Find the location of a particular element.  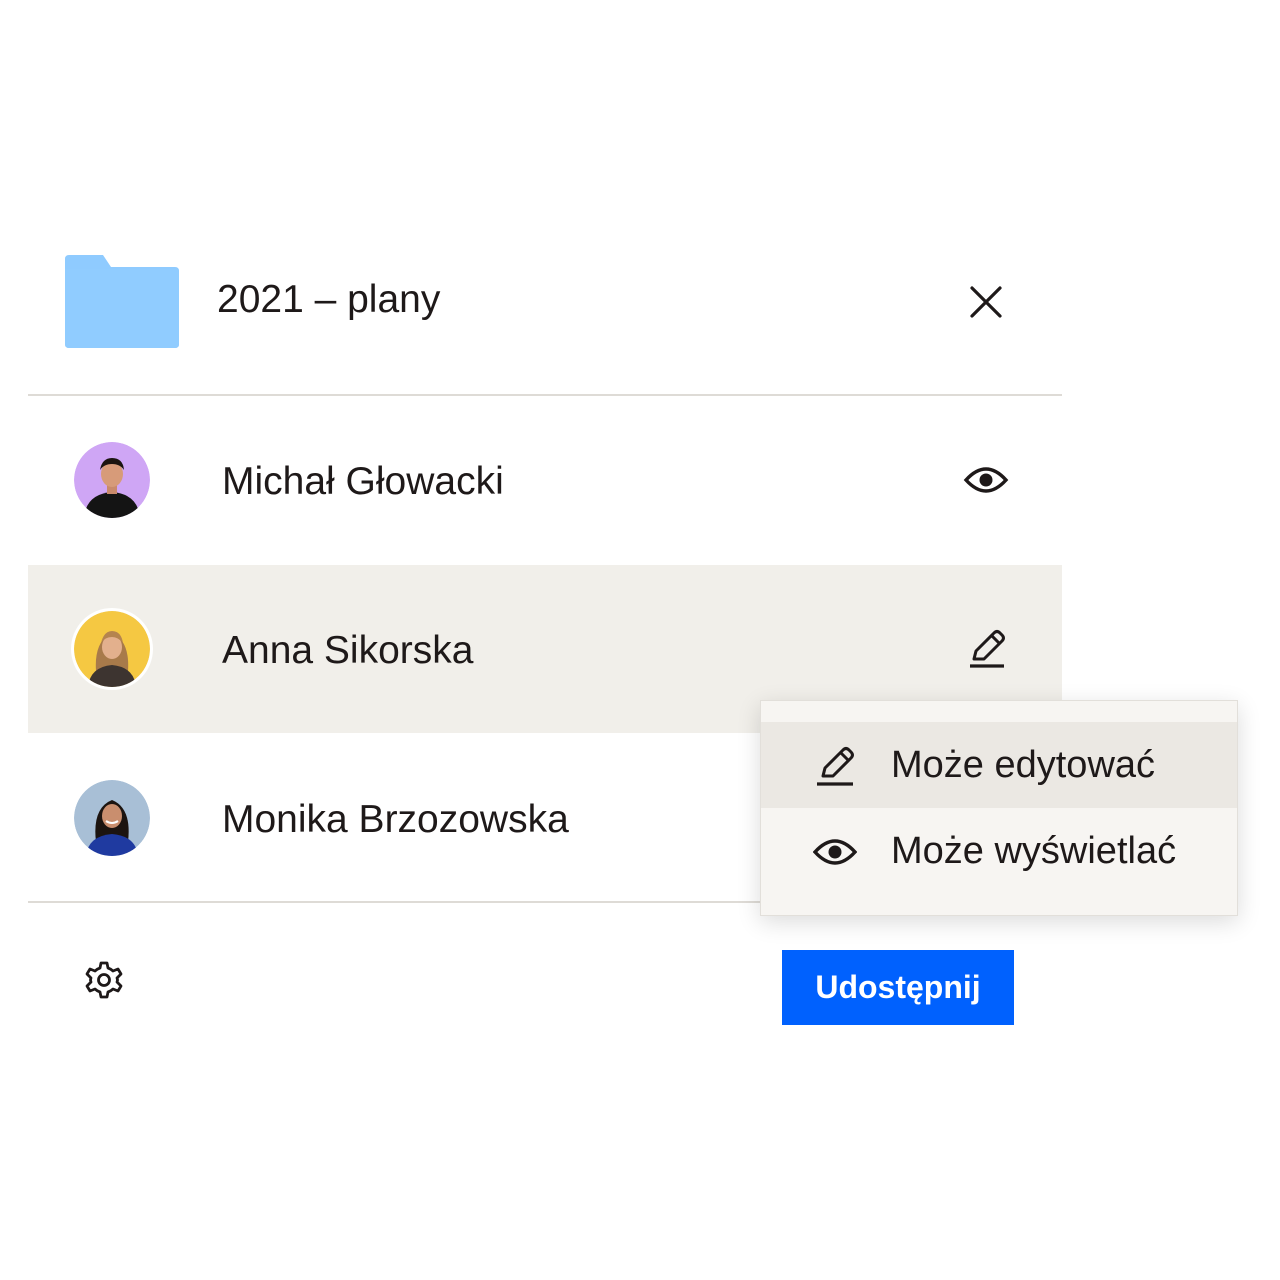

settings-button is located at coordinates (104, 980).